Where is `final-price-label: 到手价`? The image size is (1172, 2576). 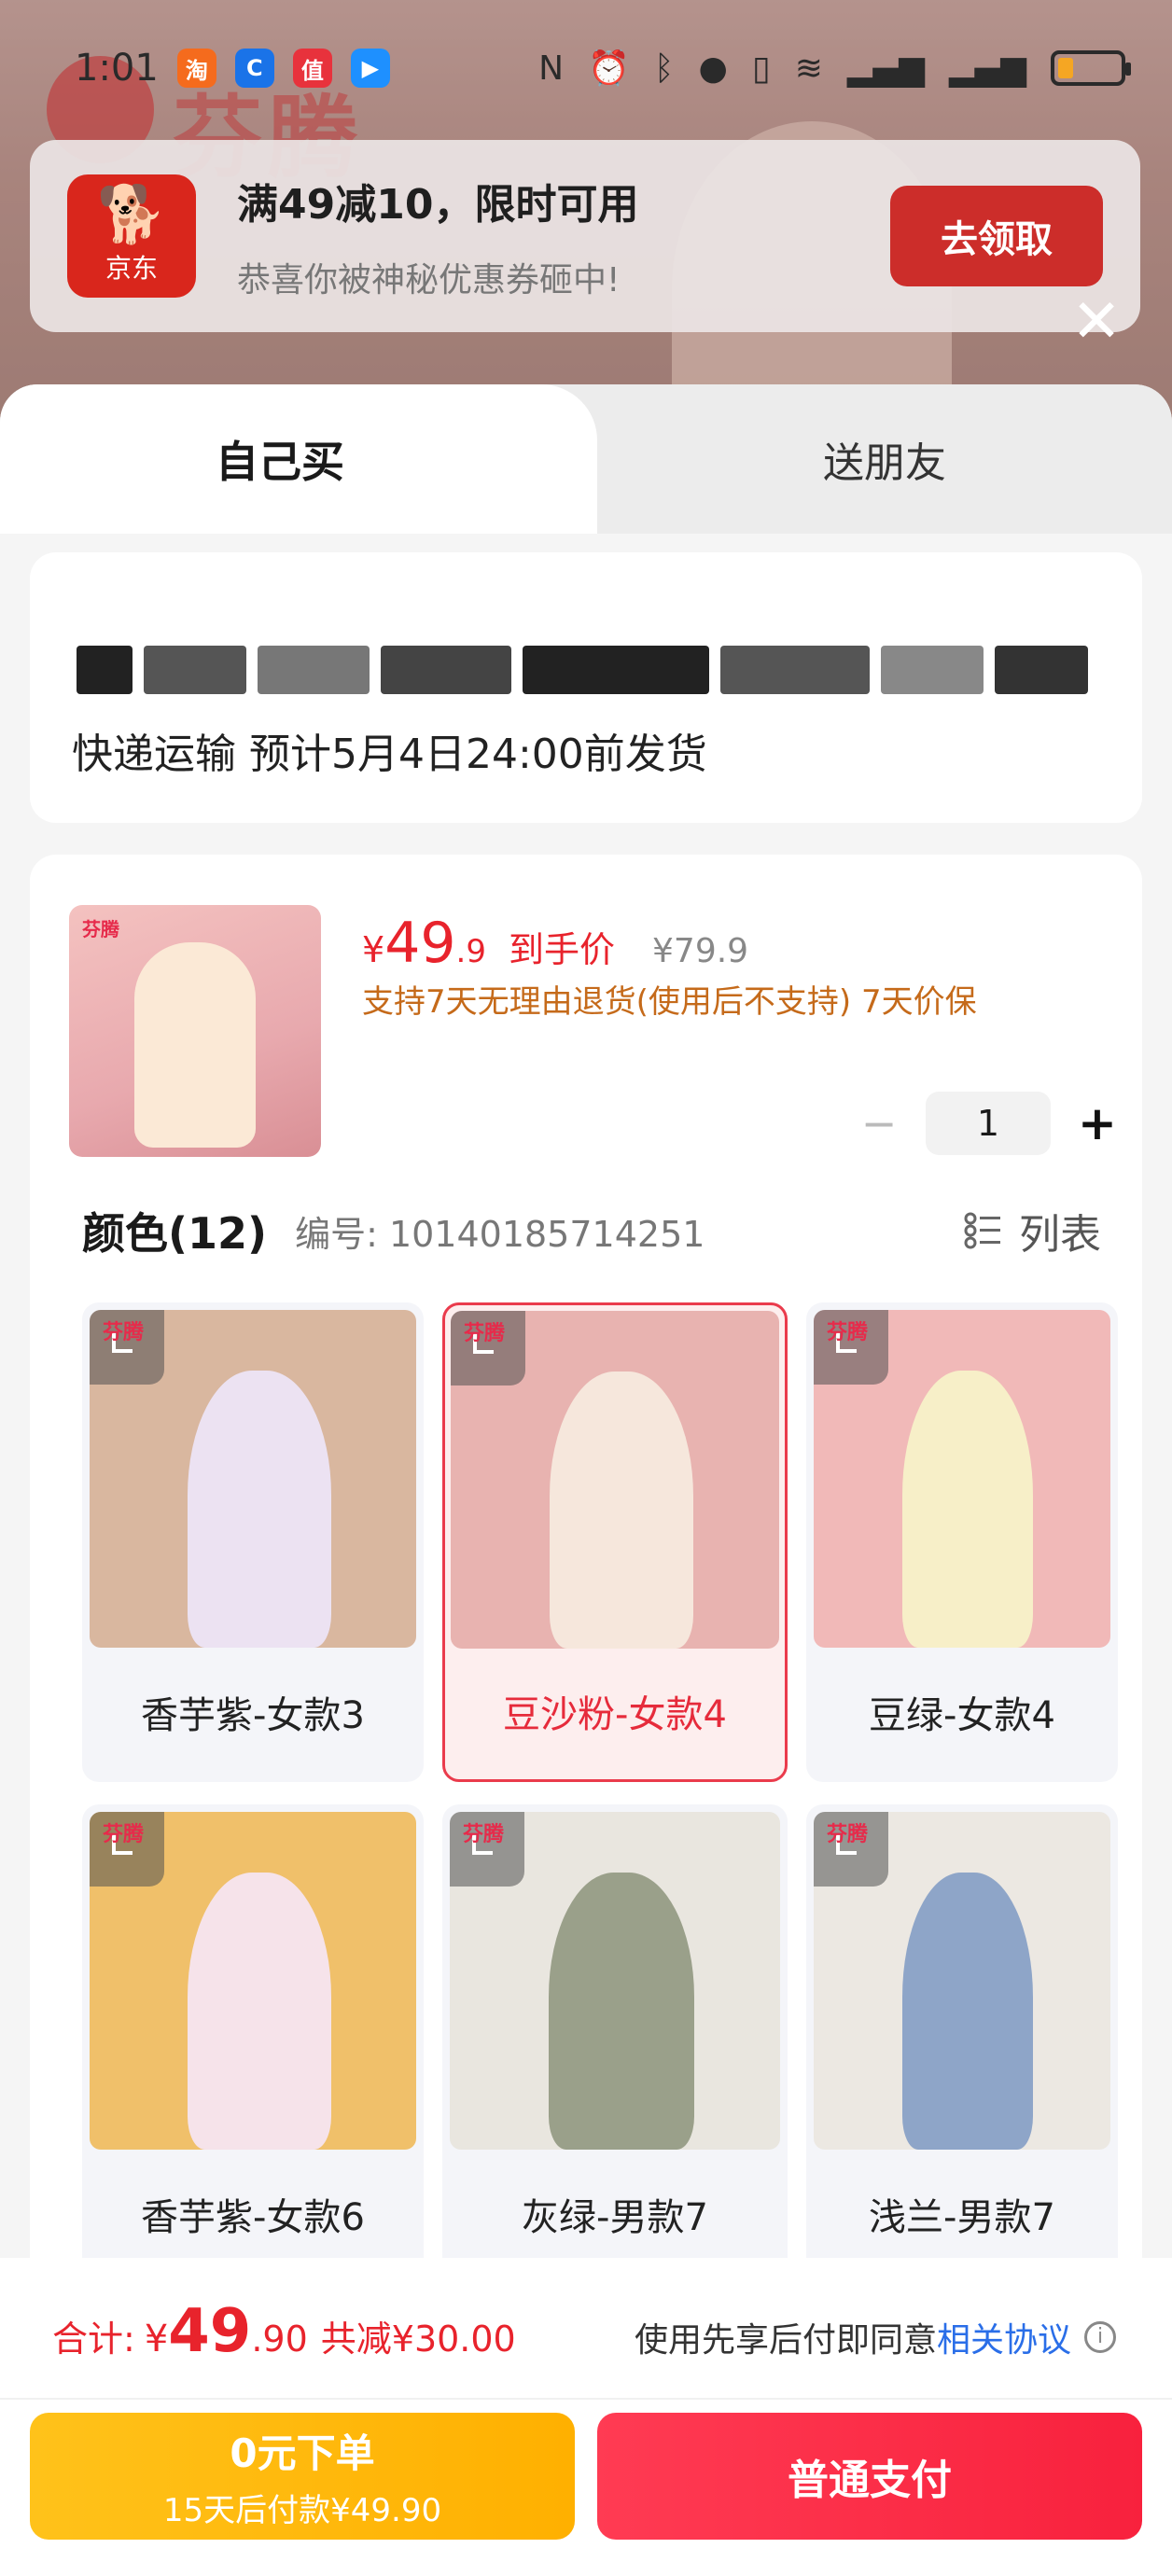 final-price-label: 到手价 is located at coordinates (562, 949).